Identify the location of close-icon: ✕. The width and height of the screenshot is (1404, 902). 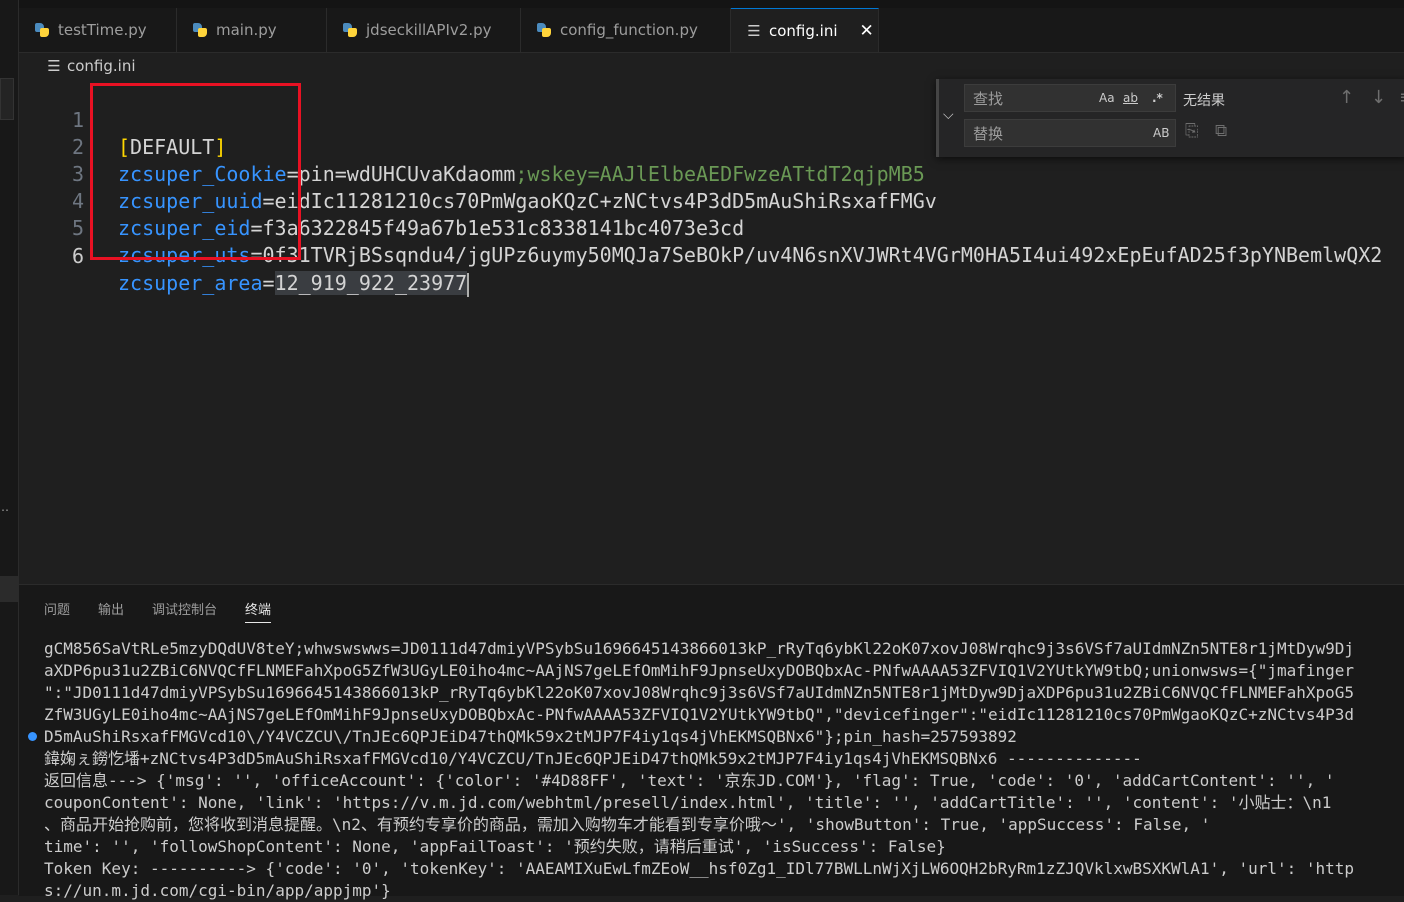
(867, 31).